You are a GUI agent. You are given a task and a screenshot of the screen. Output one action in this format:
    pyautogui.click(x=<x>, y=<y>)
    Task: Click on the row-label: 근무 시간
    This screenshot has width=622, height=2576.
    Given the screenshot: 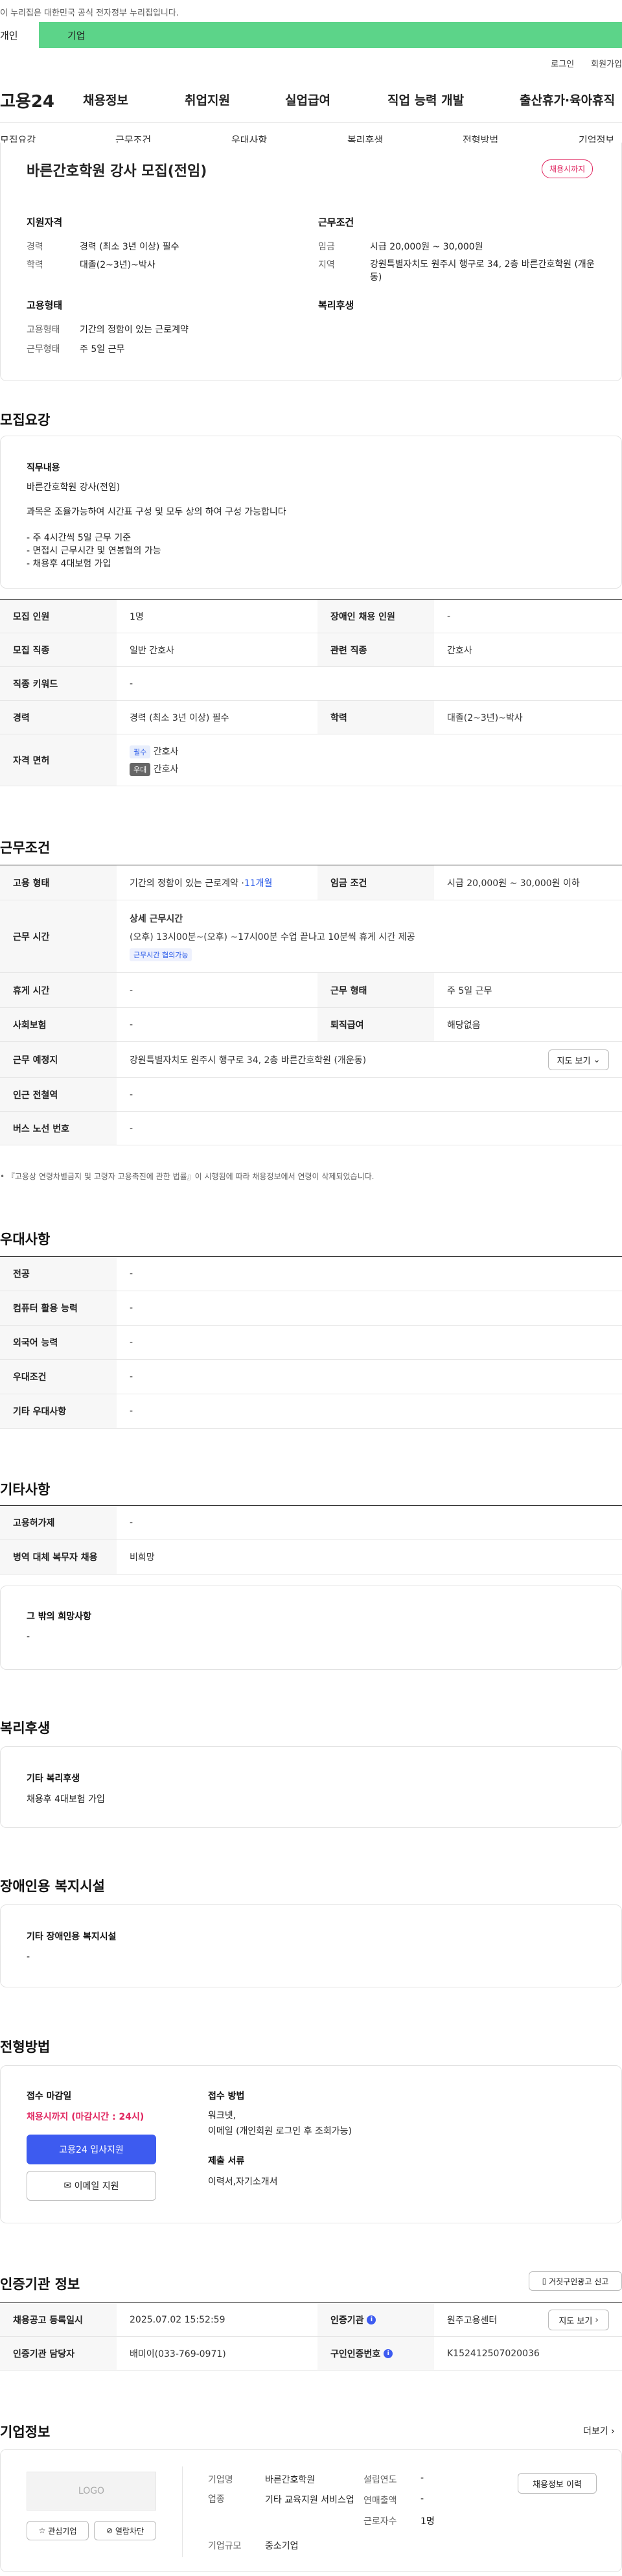 What is the action you would take?
    pyautogui.click(x=58, y=936)
    